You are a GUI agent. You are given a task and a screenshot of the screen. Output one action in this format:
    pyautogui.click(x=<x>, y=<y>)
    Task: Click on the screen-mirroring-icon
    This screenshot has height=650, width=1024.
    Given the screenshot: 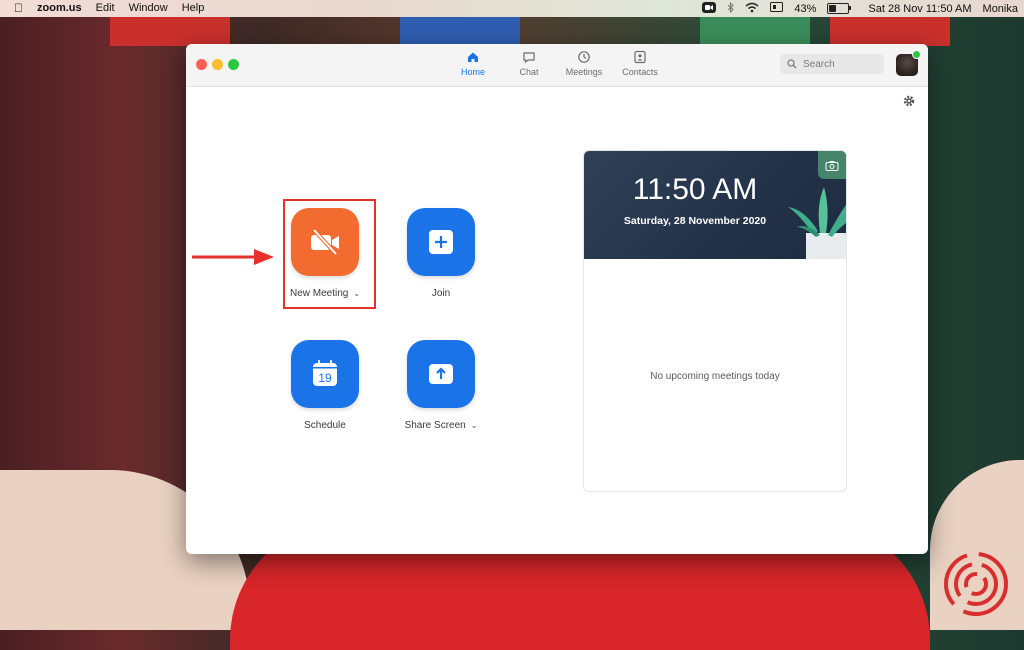 What is the action you would take?
    pyautogui.click(x=777, y=8)
    